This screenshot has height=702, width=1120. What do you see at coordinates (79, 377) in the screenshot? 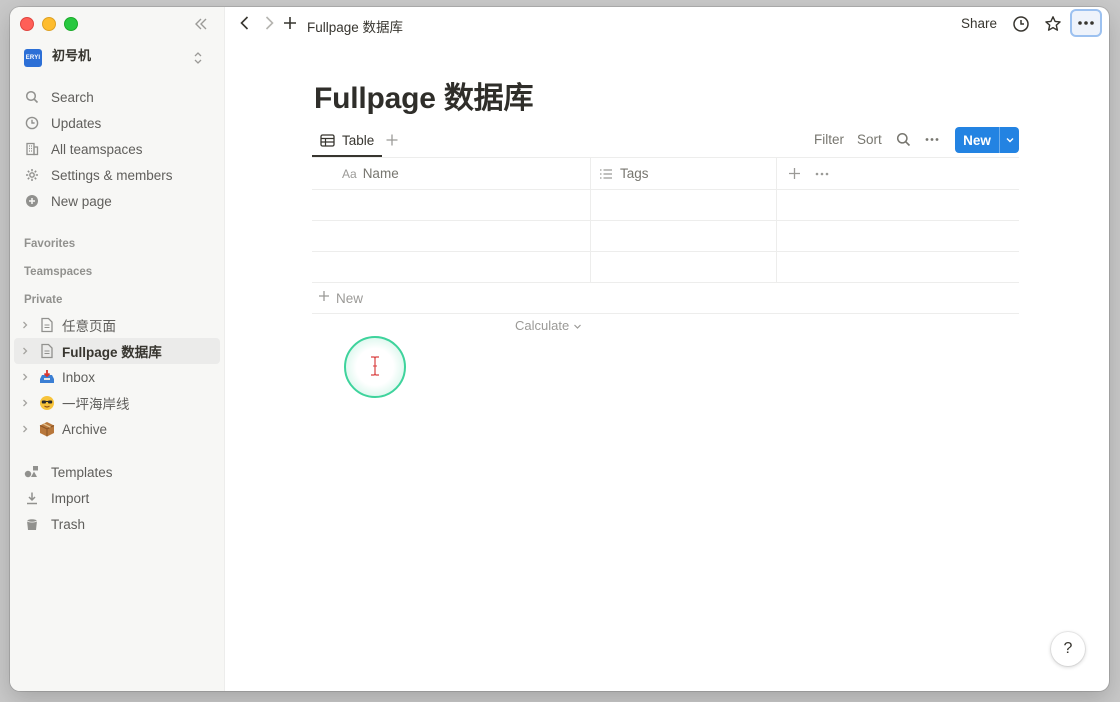
I see `page-label: Inbox` at bounding box center [79, 377].